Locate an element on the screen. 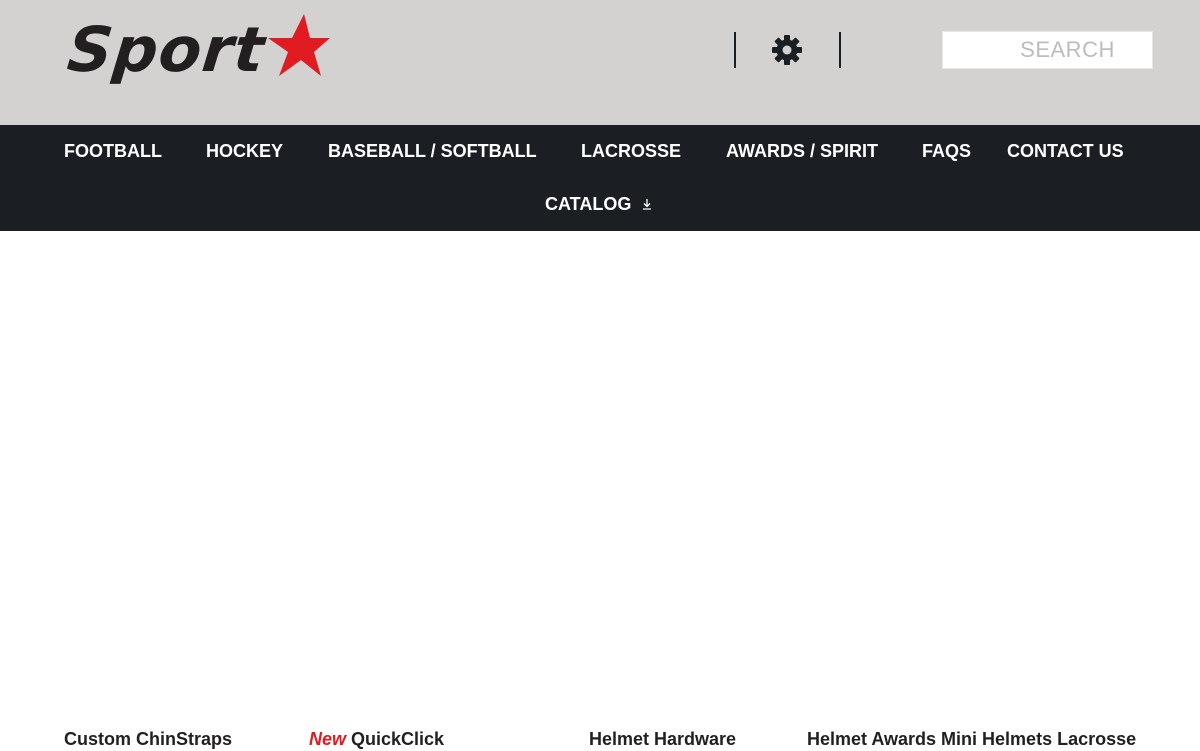 The image size is (1200, 751). download-icon is located at coordinates (647, 204).